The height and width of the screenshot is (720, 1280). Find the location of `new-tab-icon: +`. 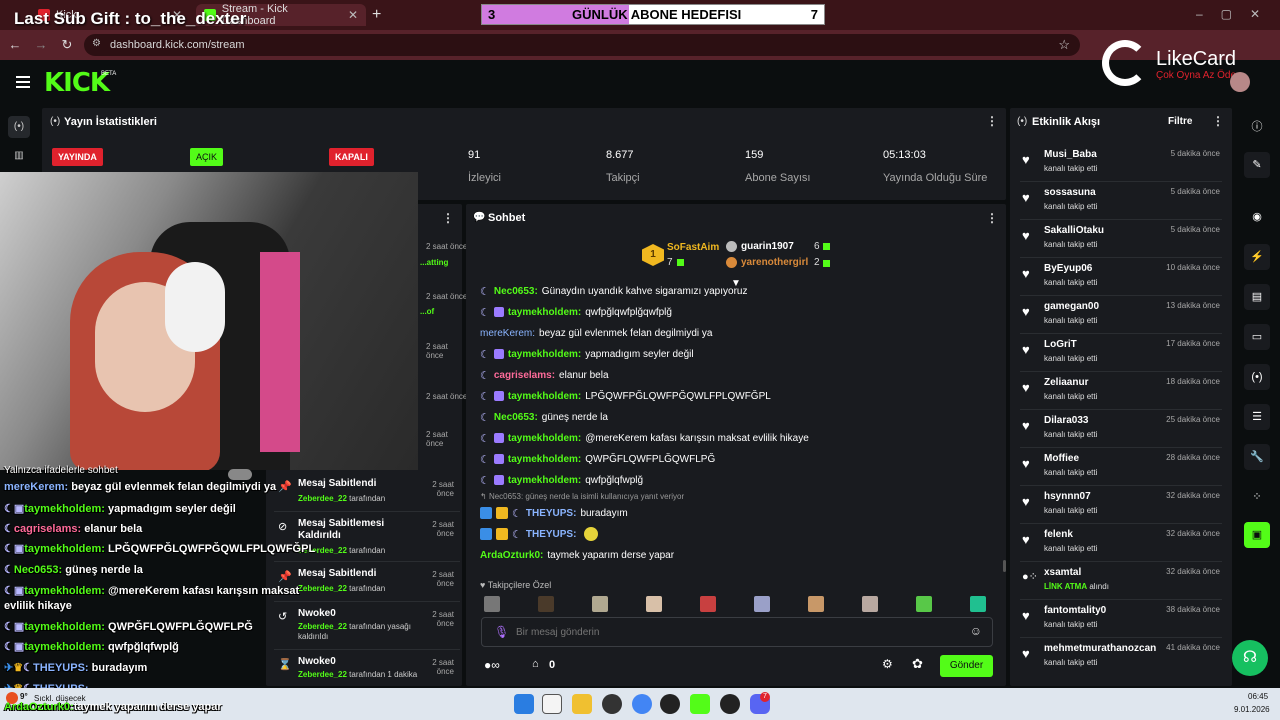

new-tab-icon: + is located at coordinates (376, 15).